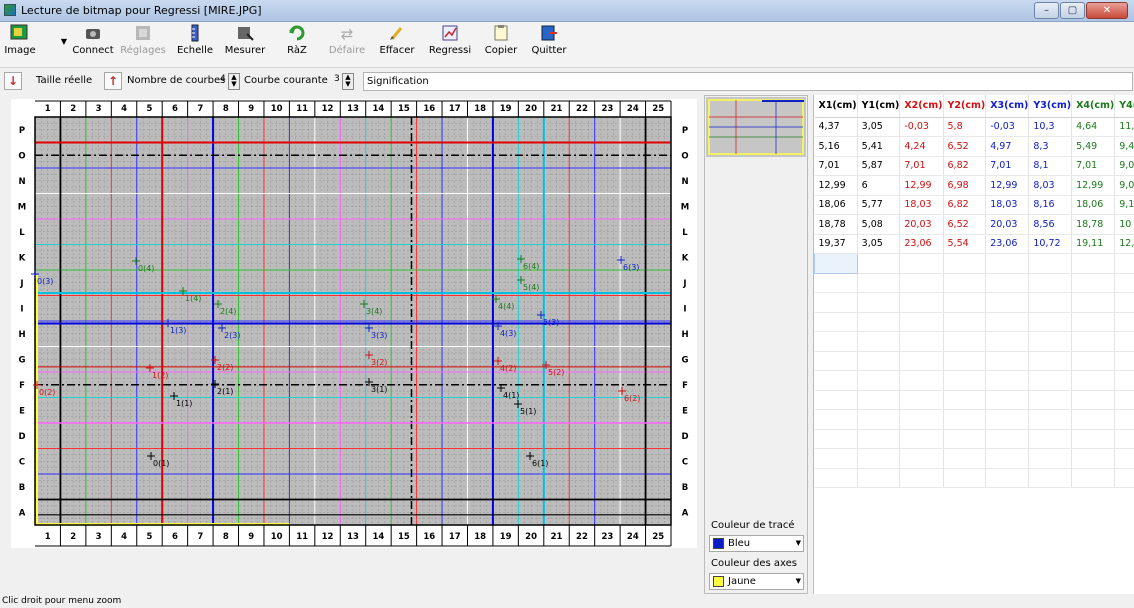 The height and width of the screenshot is (608, 1134). I want to click on close-button: ✕, so click(1107, 10).